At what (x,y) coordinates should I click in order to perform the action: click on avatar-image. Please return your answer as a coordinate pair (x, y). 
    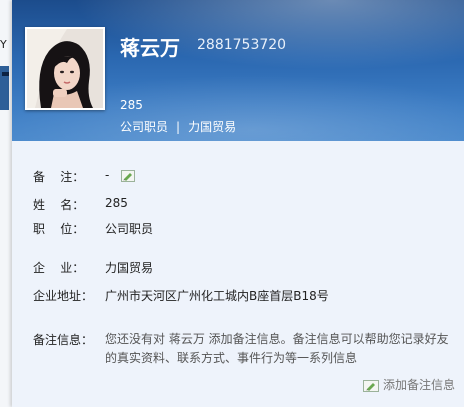
    Looking at the image, I should click on (65, 68).